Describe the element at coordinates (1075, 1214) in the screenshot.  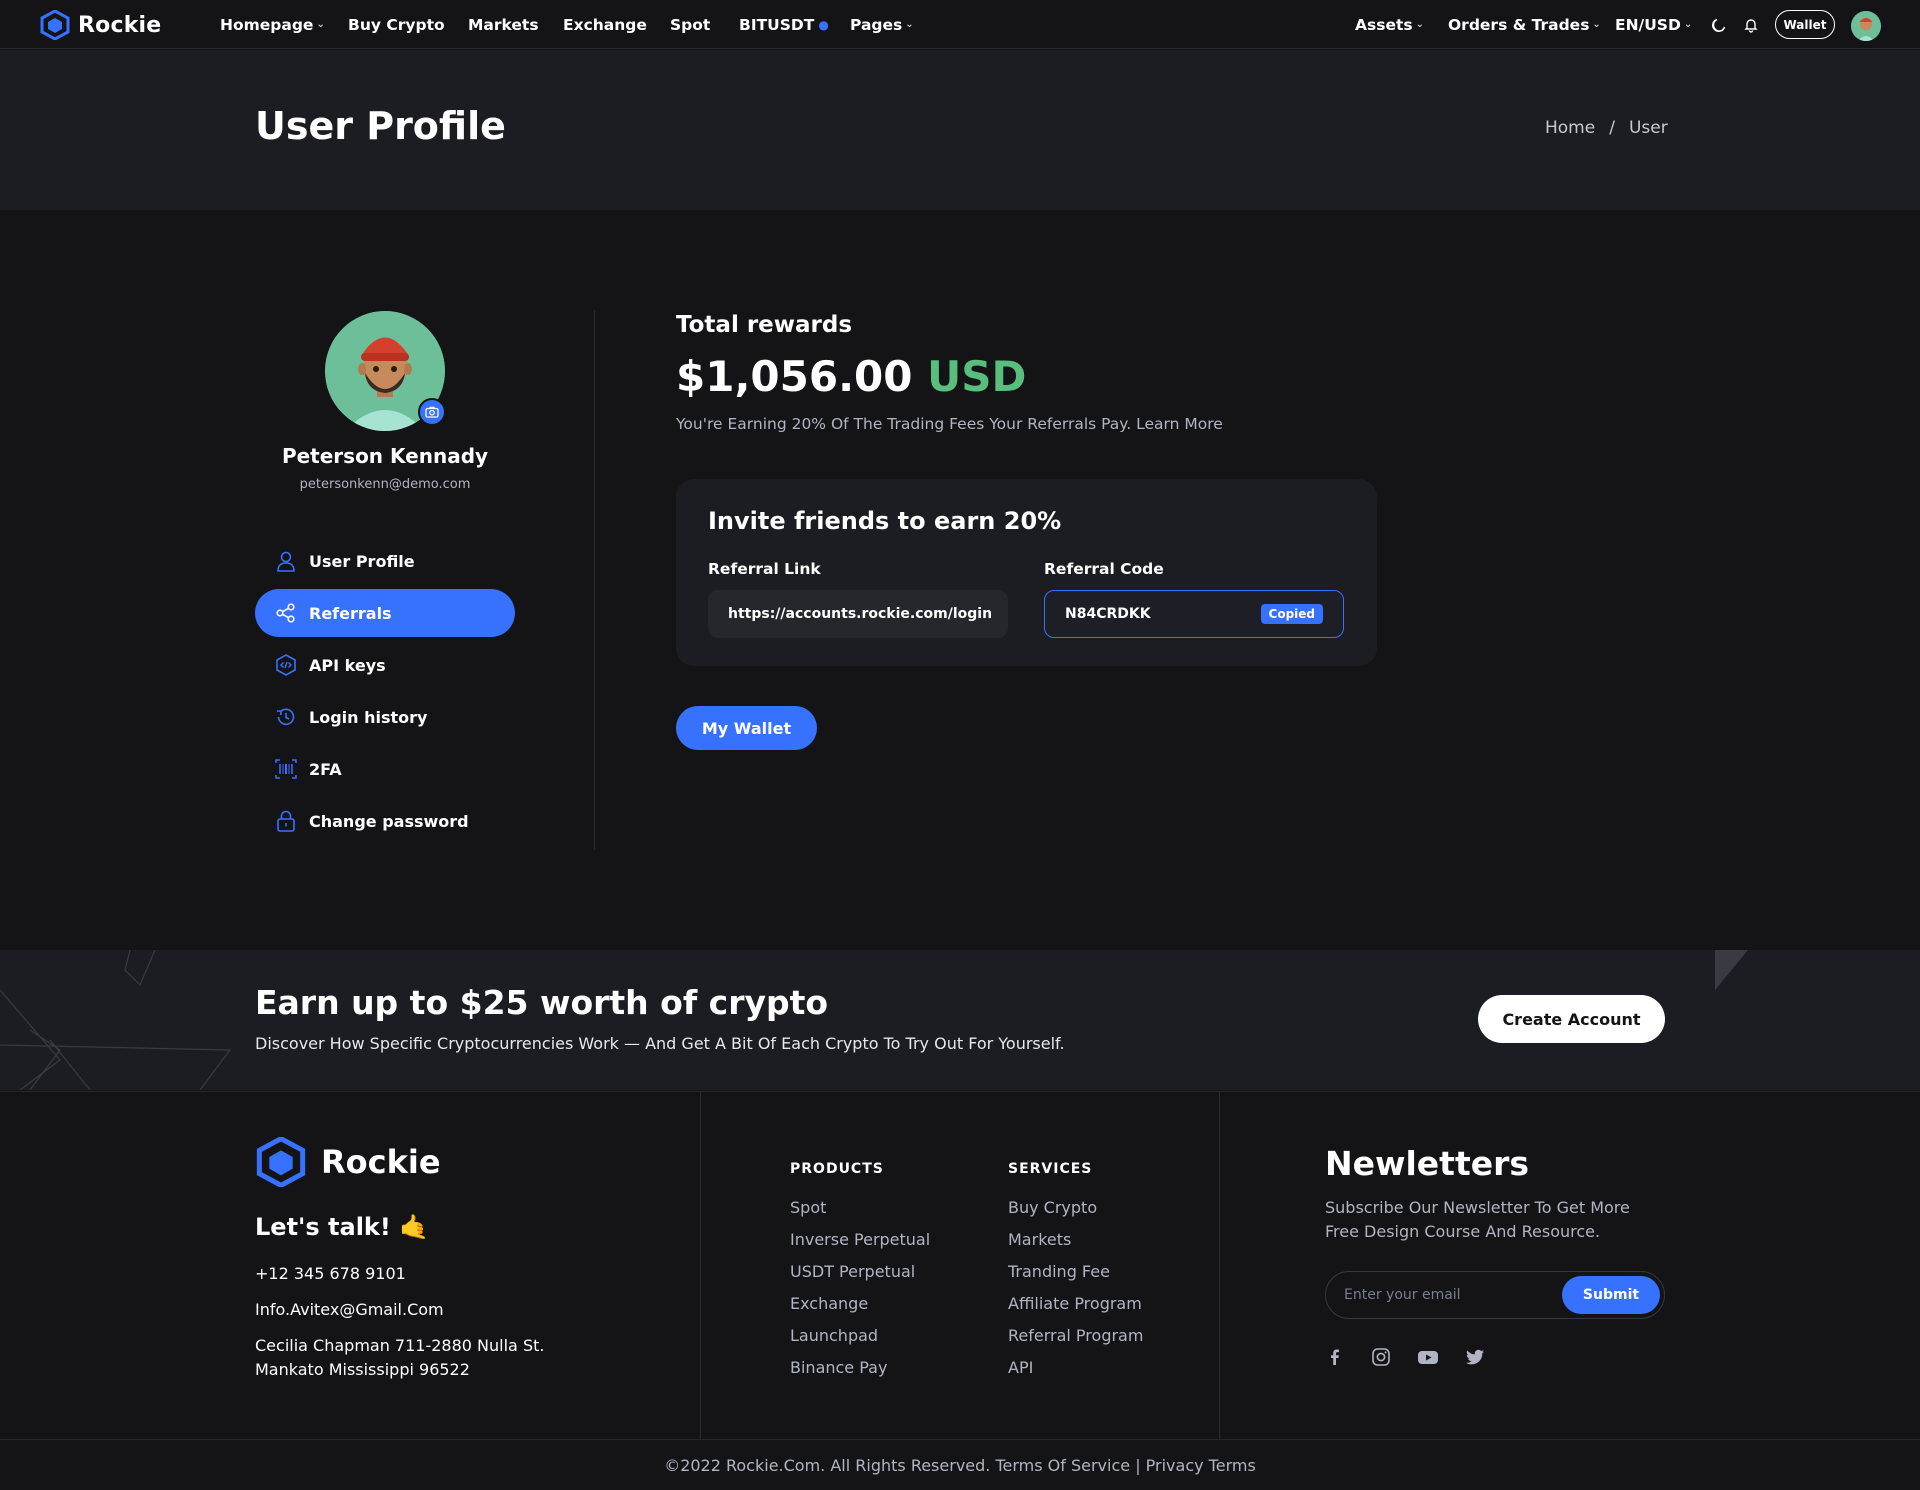
I see `footer-link: Buy Crypto` at that location.